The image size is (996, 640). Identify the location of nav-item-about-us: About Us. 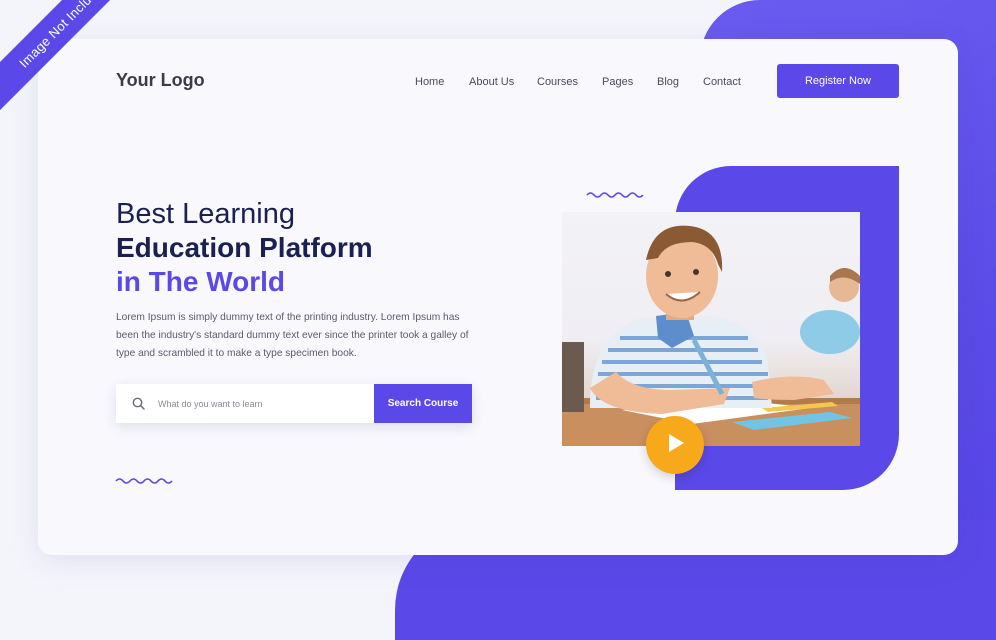
(491, 82).